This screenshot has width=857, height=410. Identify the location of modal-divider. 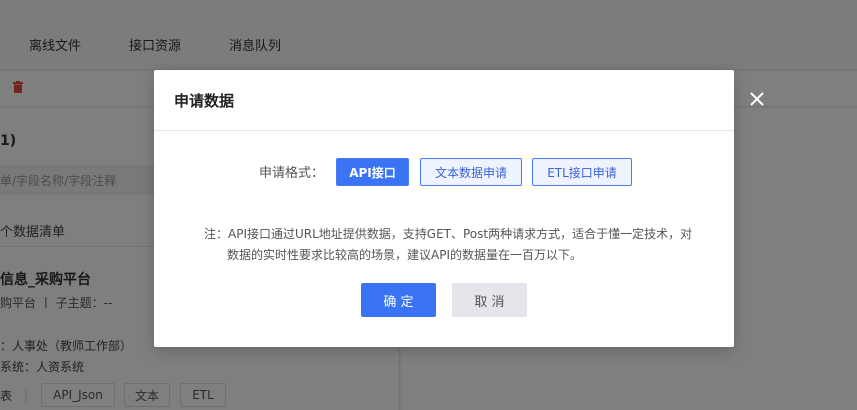
(444, 130).